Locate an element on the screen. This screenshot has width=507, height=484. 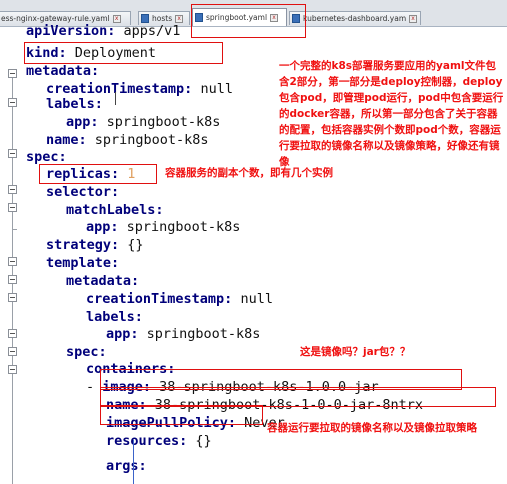
replicas-annotation: 容器服务的副本个数，即有几个实例 is located at coordinates (249, 173).